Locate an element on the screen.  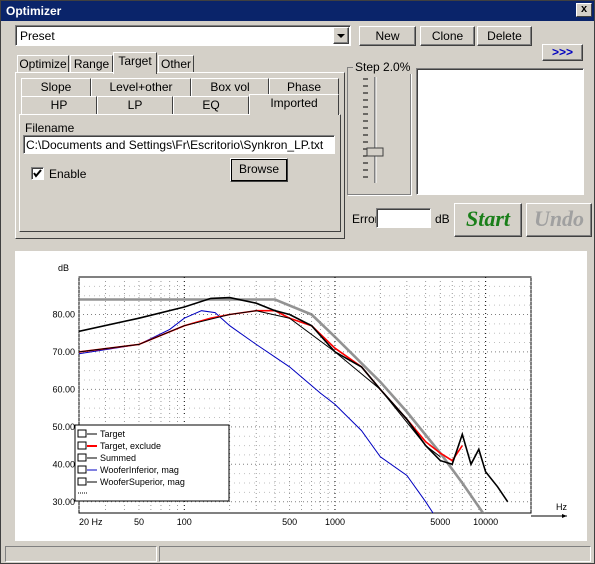
tab-level-other: Level+other is located at coordinates (141, 87).